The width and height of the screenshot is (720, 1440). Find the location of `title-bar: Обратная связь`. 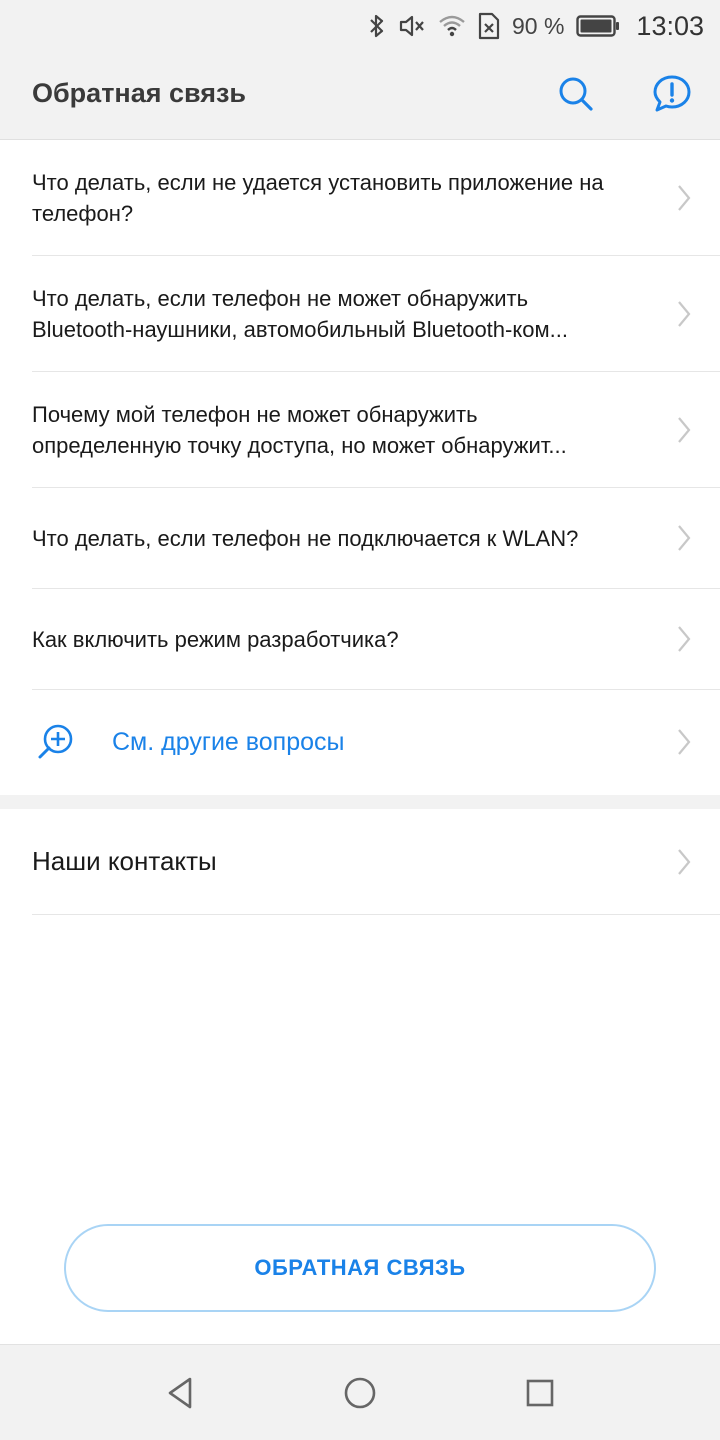

title-bar: Обратная связь is located at coordinates (360, 96).